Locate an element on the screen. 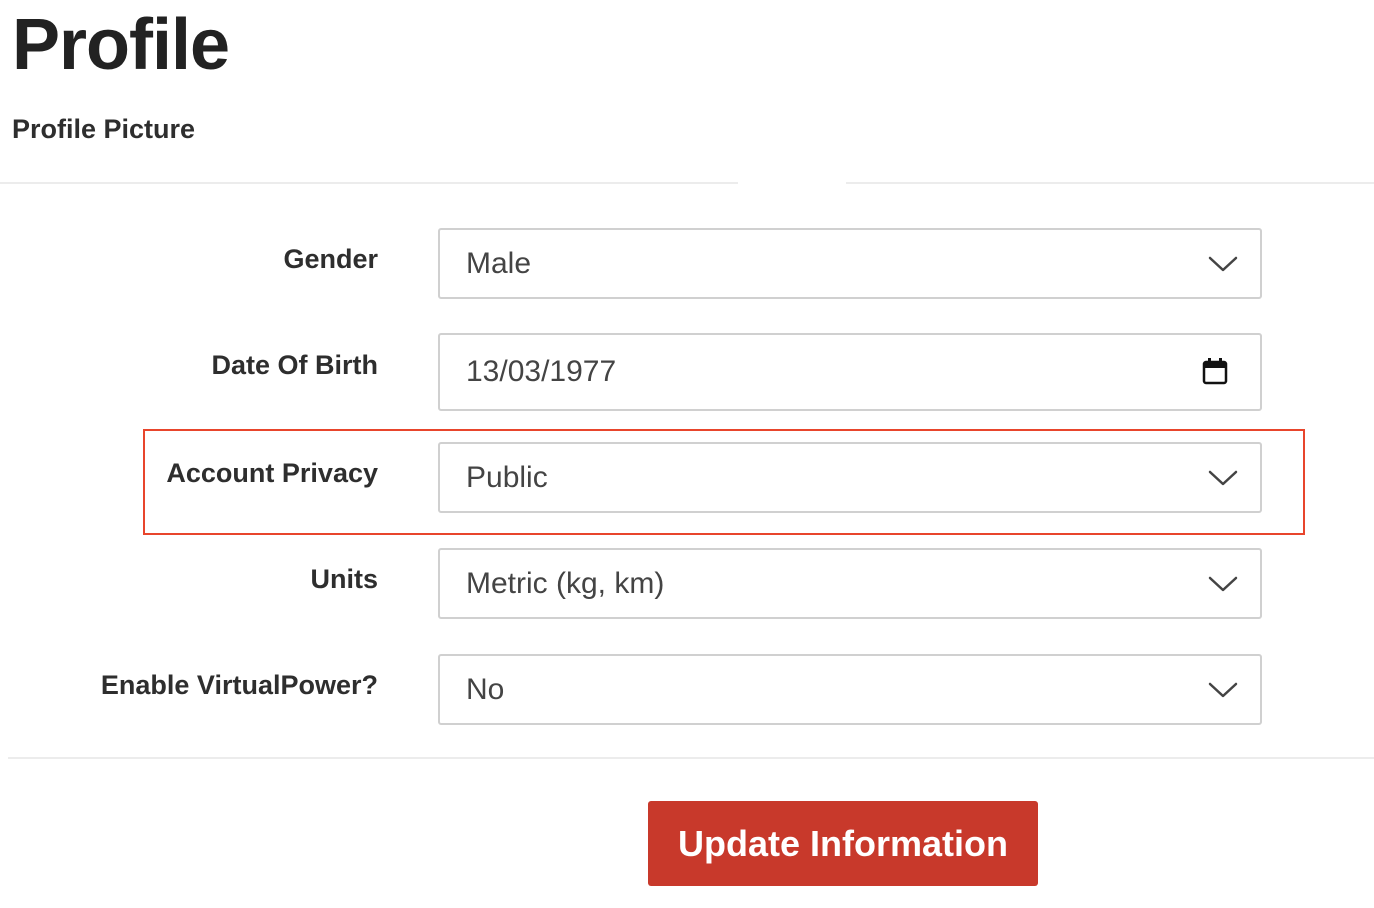 Image resolution: width=1374 pixels, height=908 pixels. gender-label: Gender is located at coordinates (330, 259).